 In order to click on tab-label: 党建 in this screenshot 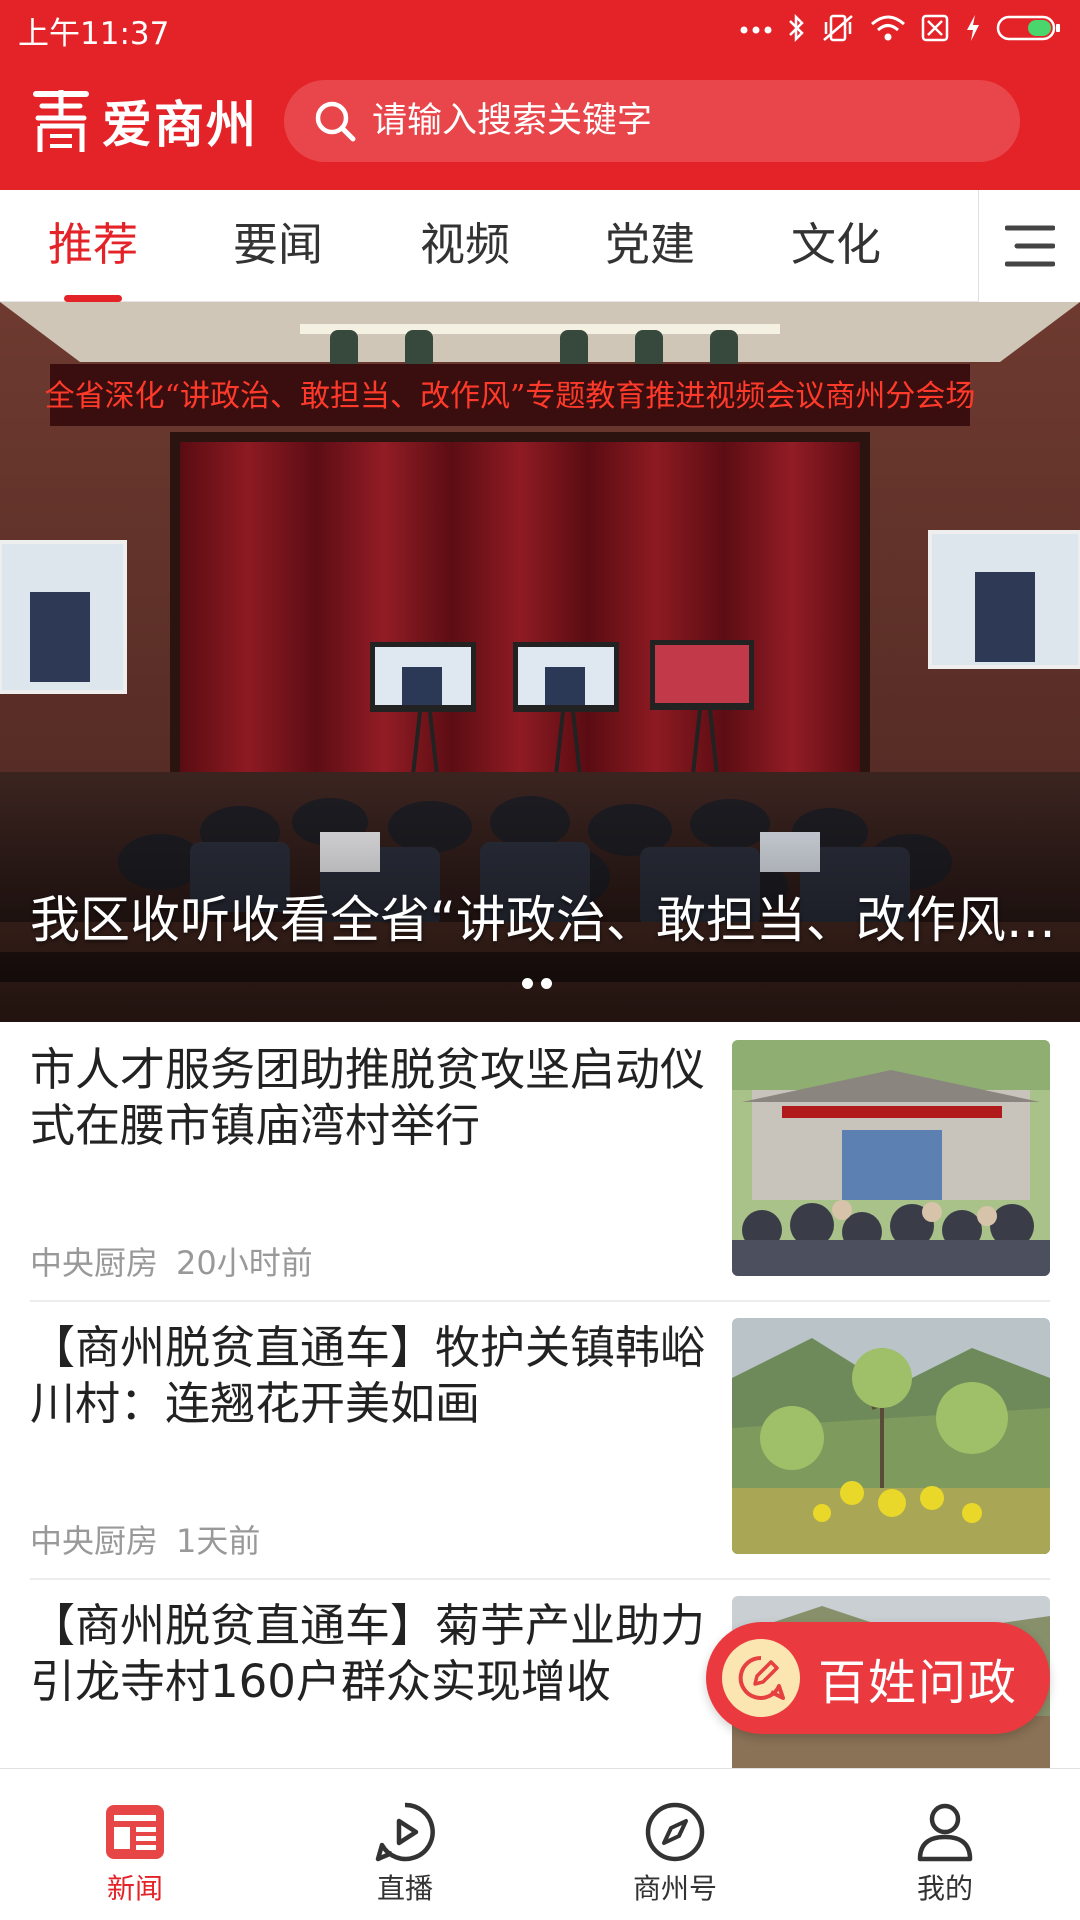, I will do `click(649, 244)`.